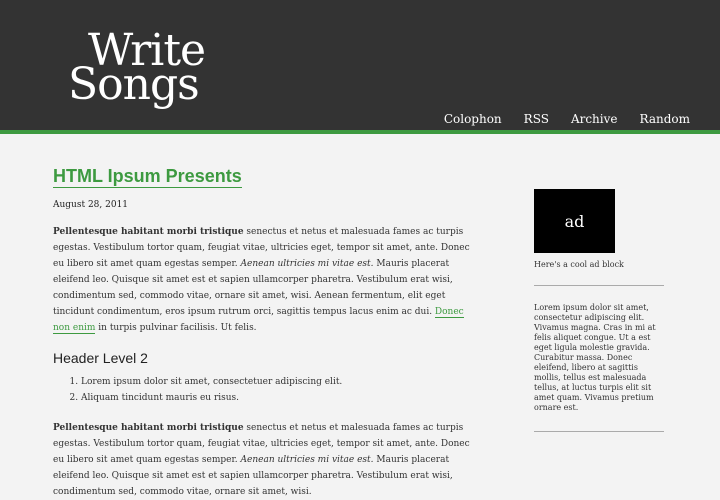 The height and width of the screenshot is (500, 720). I want to click on ad-caption: Here's a cool ad block, so click(579, 264).